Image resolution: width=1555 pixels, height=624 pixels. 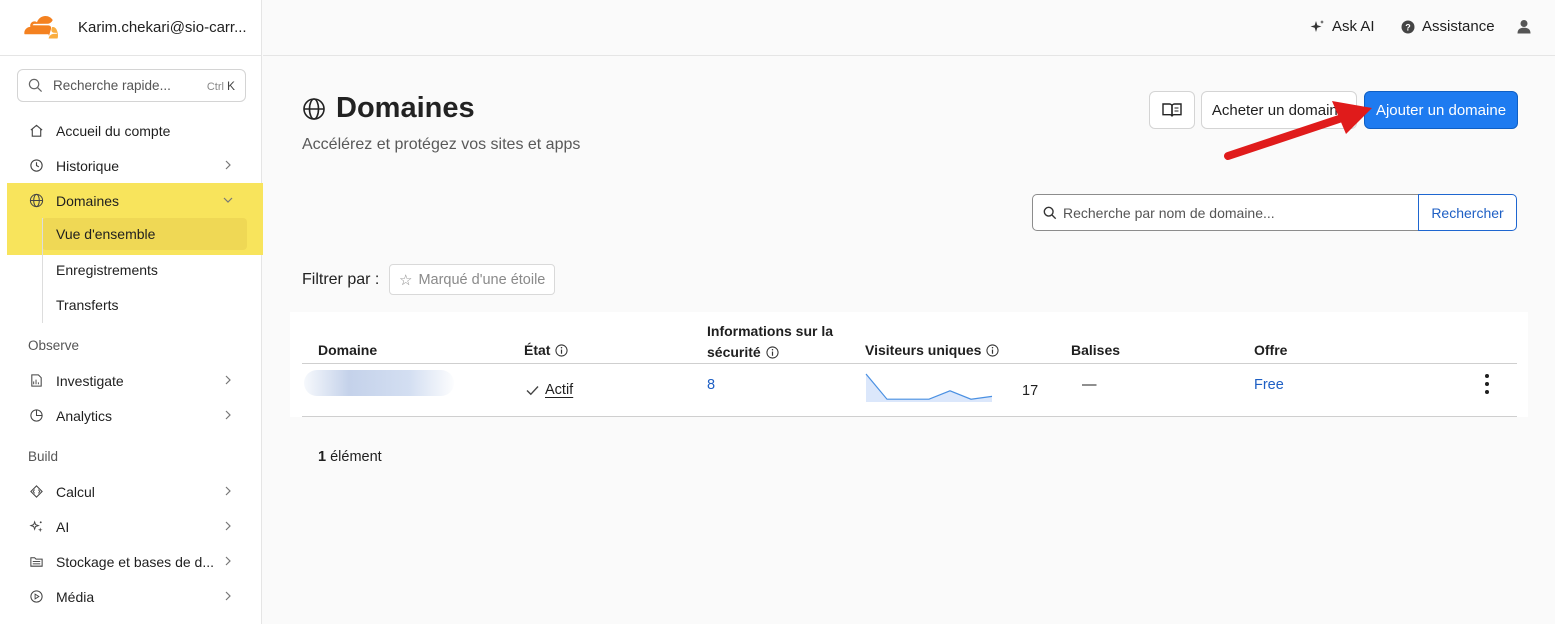 What do you see at coordinates (350, 457) in the screenshot?
I see `results-count: 1 élément` at bounding box center [350, 457].